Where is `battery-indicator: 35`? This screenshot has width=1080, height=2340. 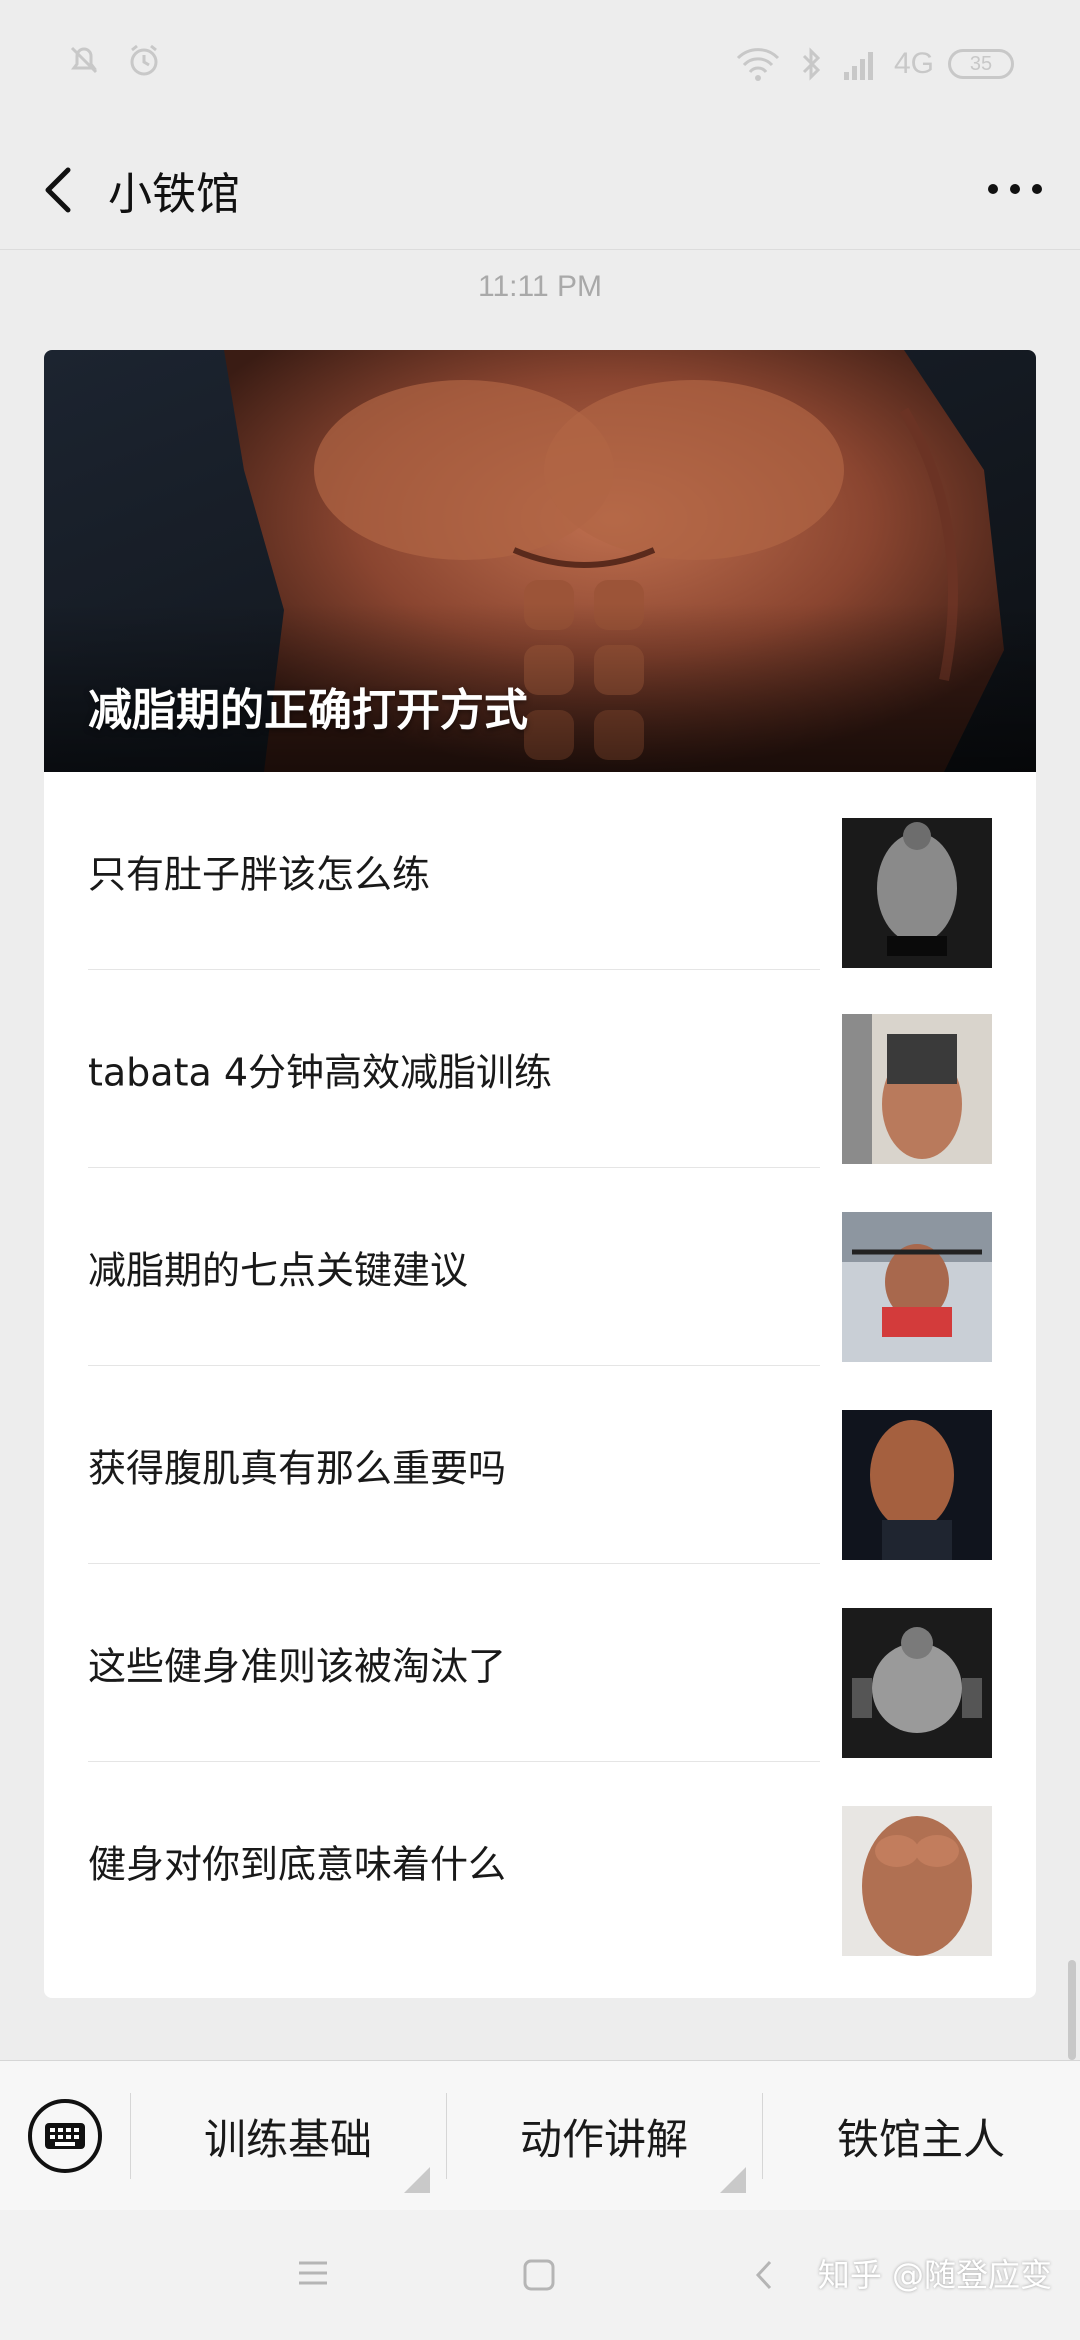 battery-indicator: 35 is located at coordinates (981, 64).